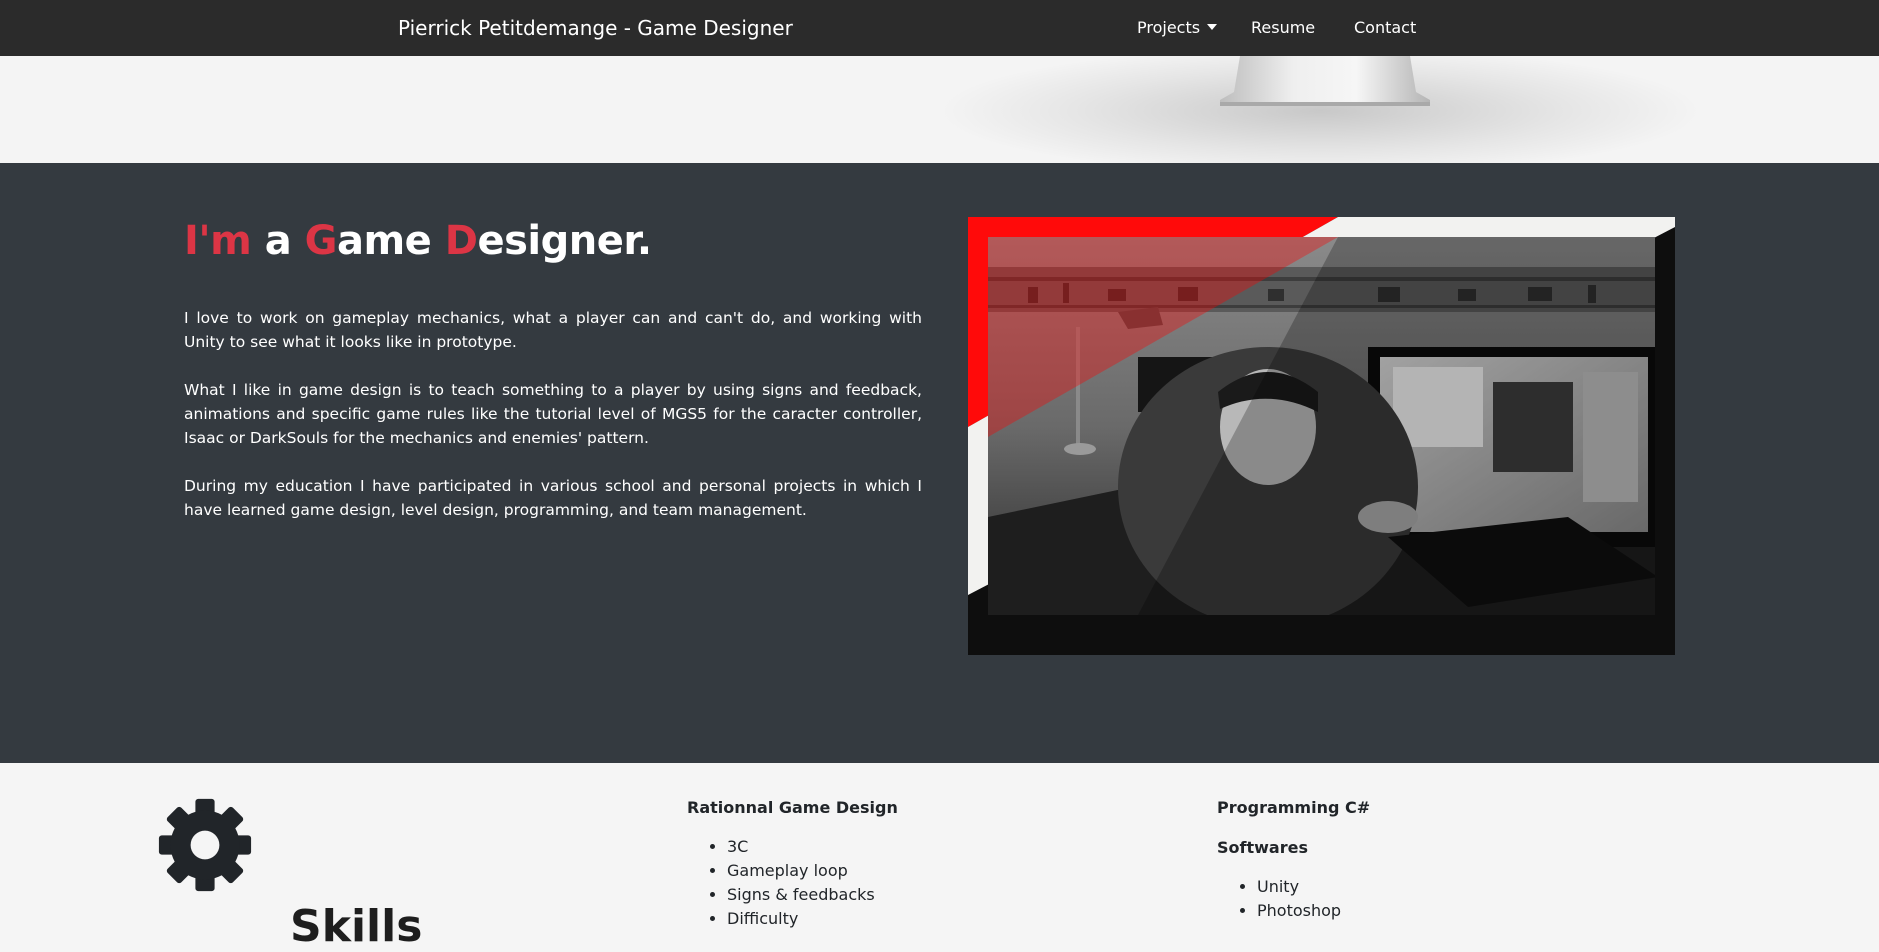 The image size is (1879, 952). What do you see at coordinates (564, 241) in the screenshot?
I see `headline-part: esigner.` at bounding box center [564, 241].